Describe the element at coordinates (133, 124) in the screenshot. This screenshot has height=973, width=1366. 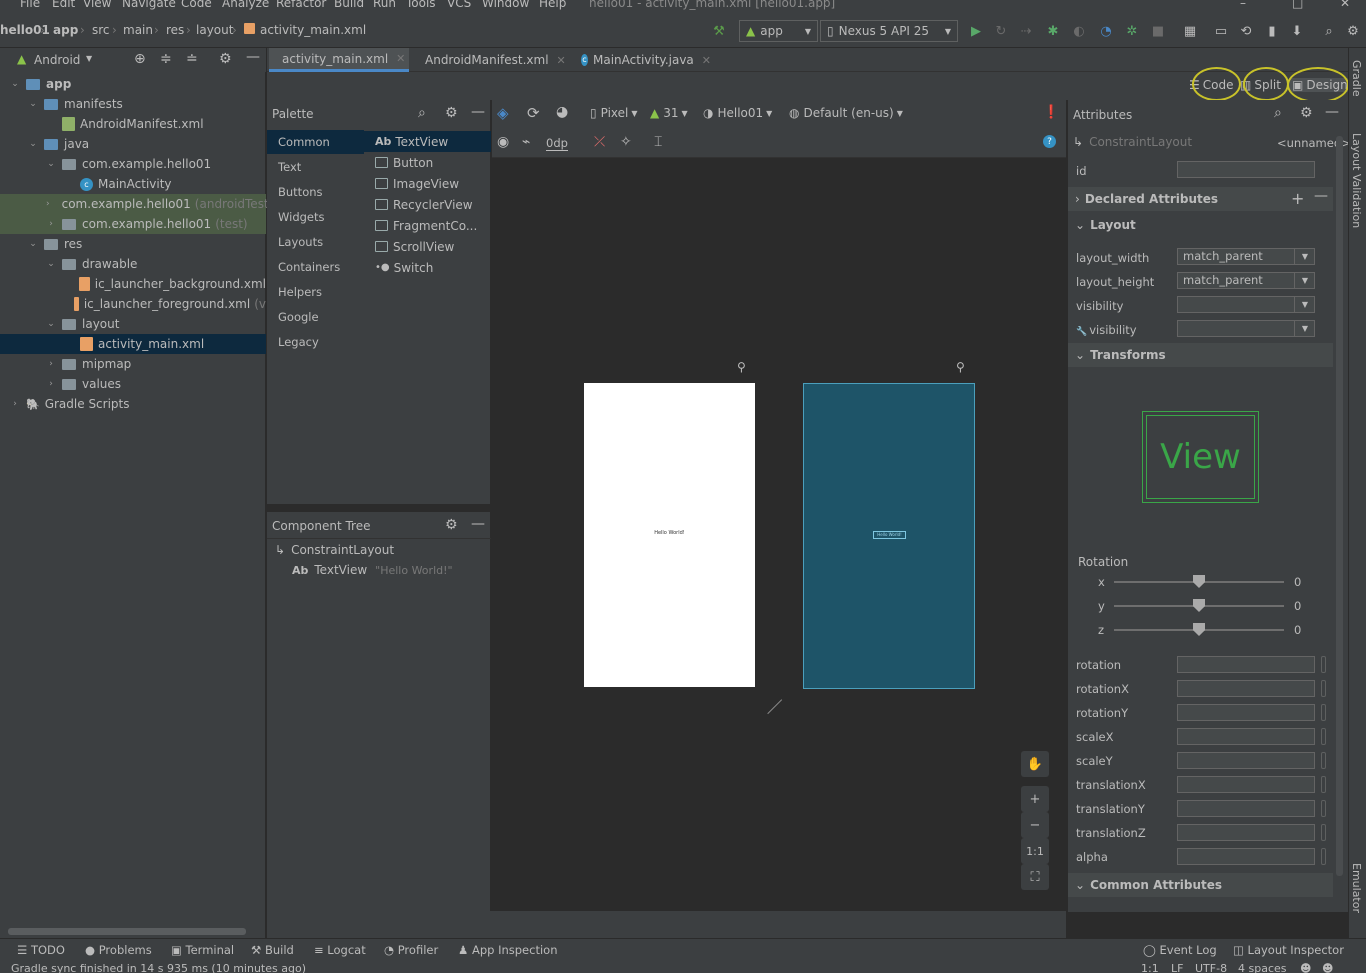
I see `tree-item: AndroidManifest.xml` at that location.